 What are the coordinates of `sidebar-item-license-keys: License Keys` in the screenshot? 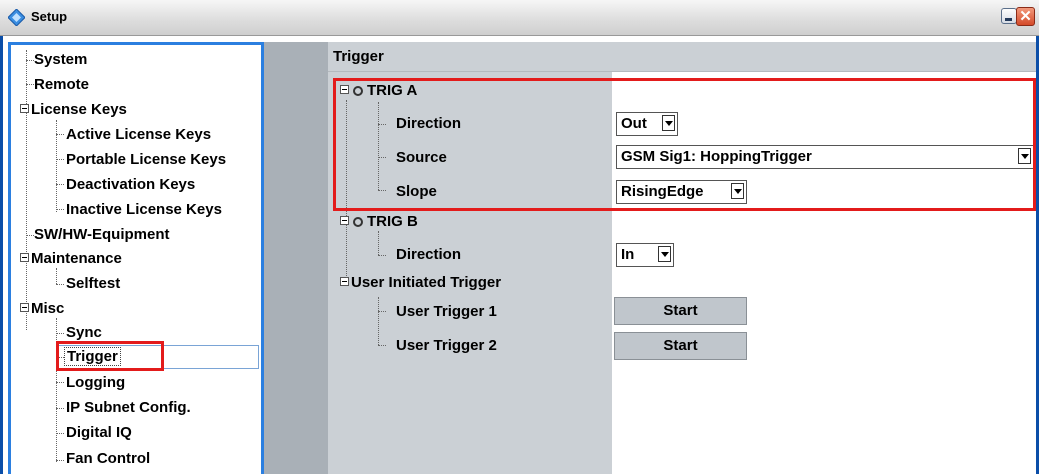 It's located at (73, 110).